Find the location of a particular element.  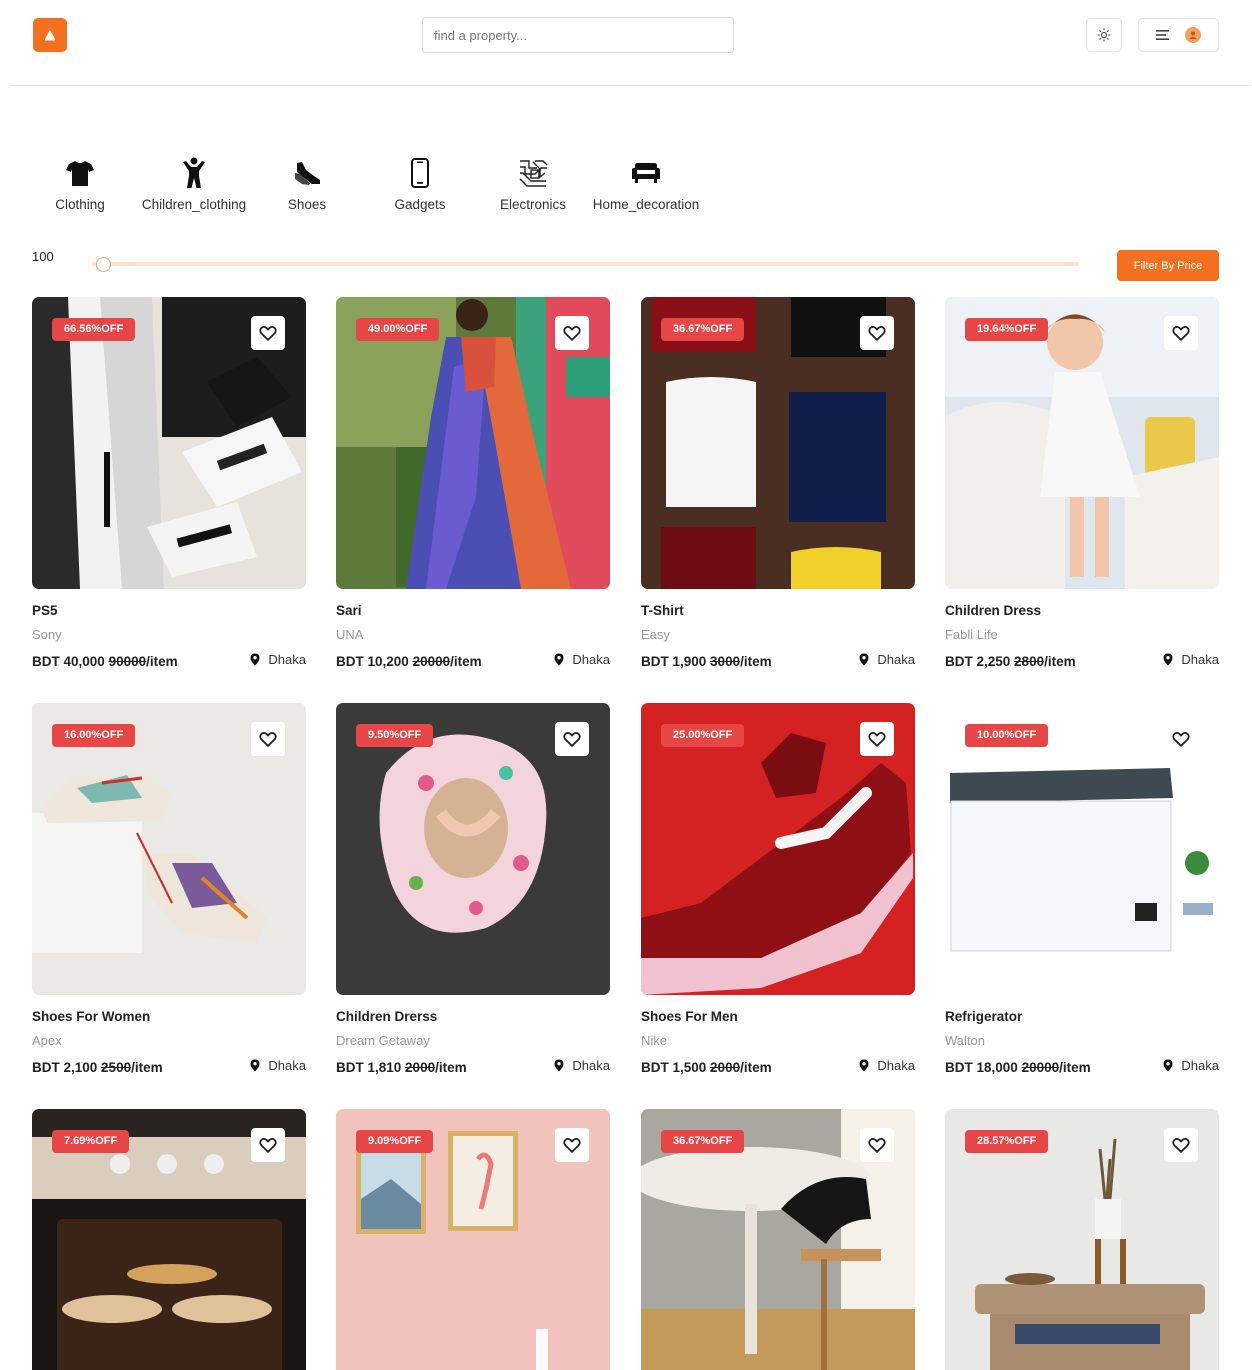

top-navbar is located at coordinates (630, 43).